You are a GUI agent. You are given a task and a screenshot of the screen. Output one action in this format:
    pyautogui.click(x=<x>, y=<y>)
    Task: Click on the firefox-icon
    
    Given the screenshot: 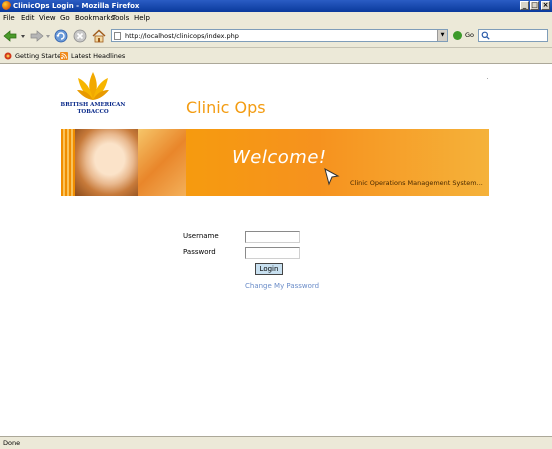 What is the action you would take?
    pyautogui.click(x=6, y=5)
    